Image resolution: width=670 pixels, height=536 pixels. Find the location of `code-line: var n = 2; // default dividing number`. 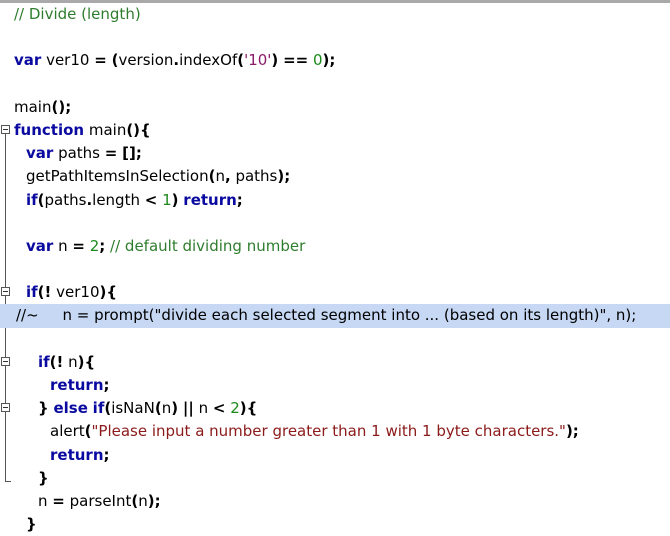

code-line: var n = 2; // default dividing number is located at coordinates (335, 246).